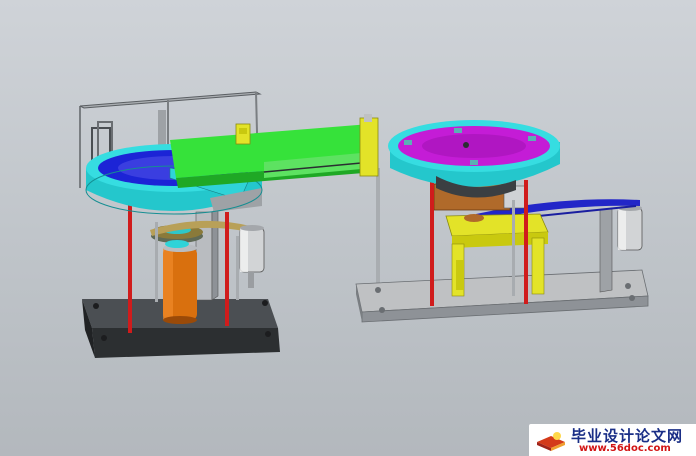 The image size is (696, 456). Describe the element at coordinates (369, 206) in the screenshot. I see `vertical-feed-shaft` at that location.